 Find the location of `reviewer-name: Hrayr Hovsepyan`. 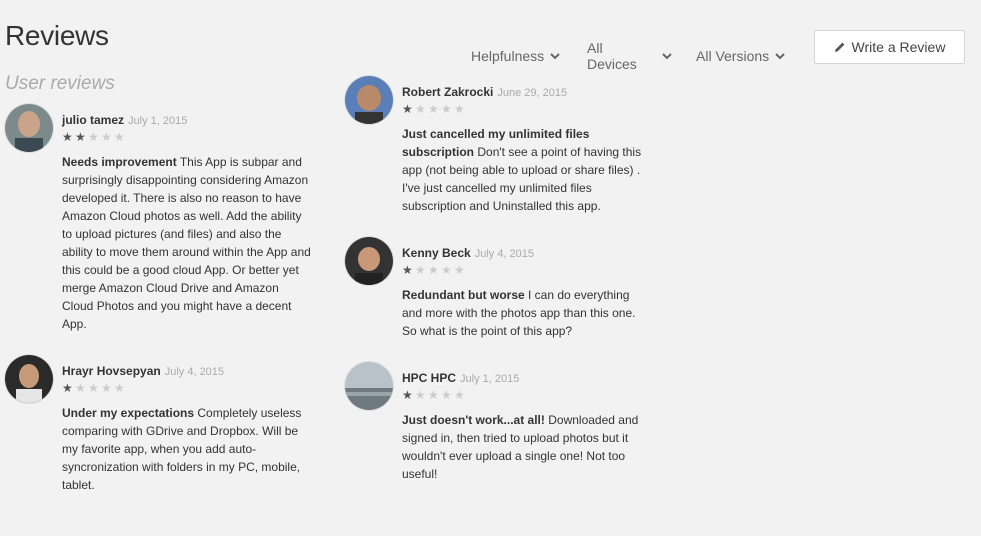

reviewer-name: Hrayr Hovsepyan is located at coordinates (111, 371).